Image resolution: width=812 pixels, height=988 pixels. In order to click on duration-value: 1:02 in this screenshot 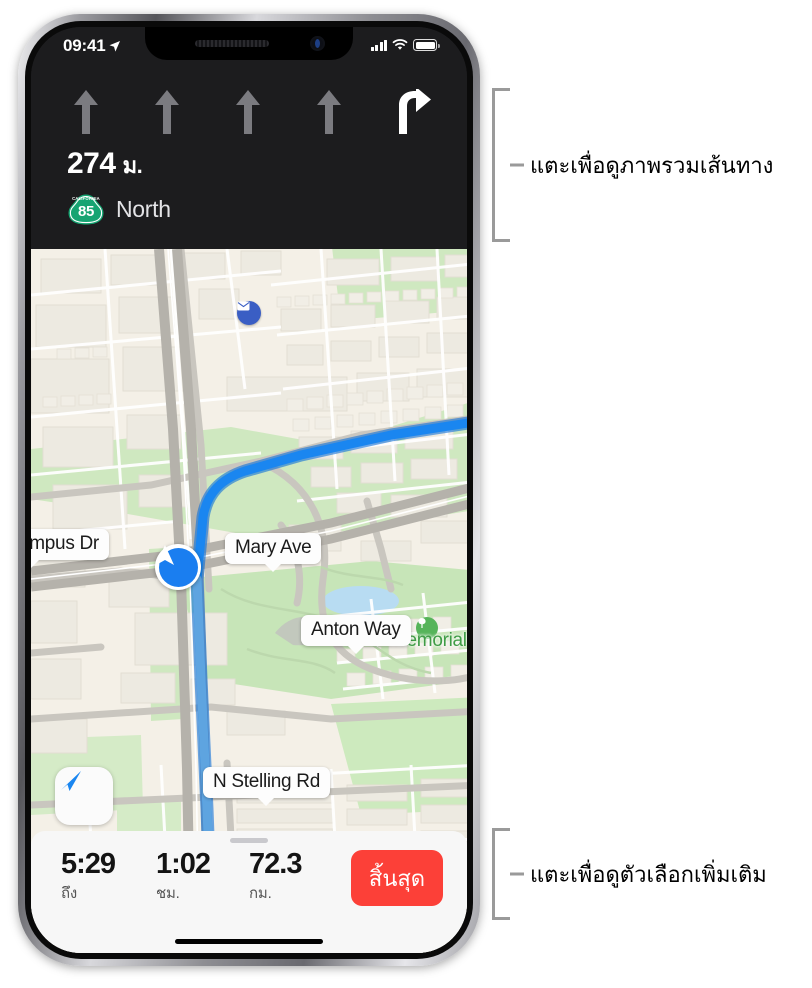, I will do `click(183, 864)`.